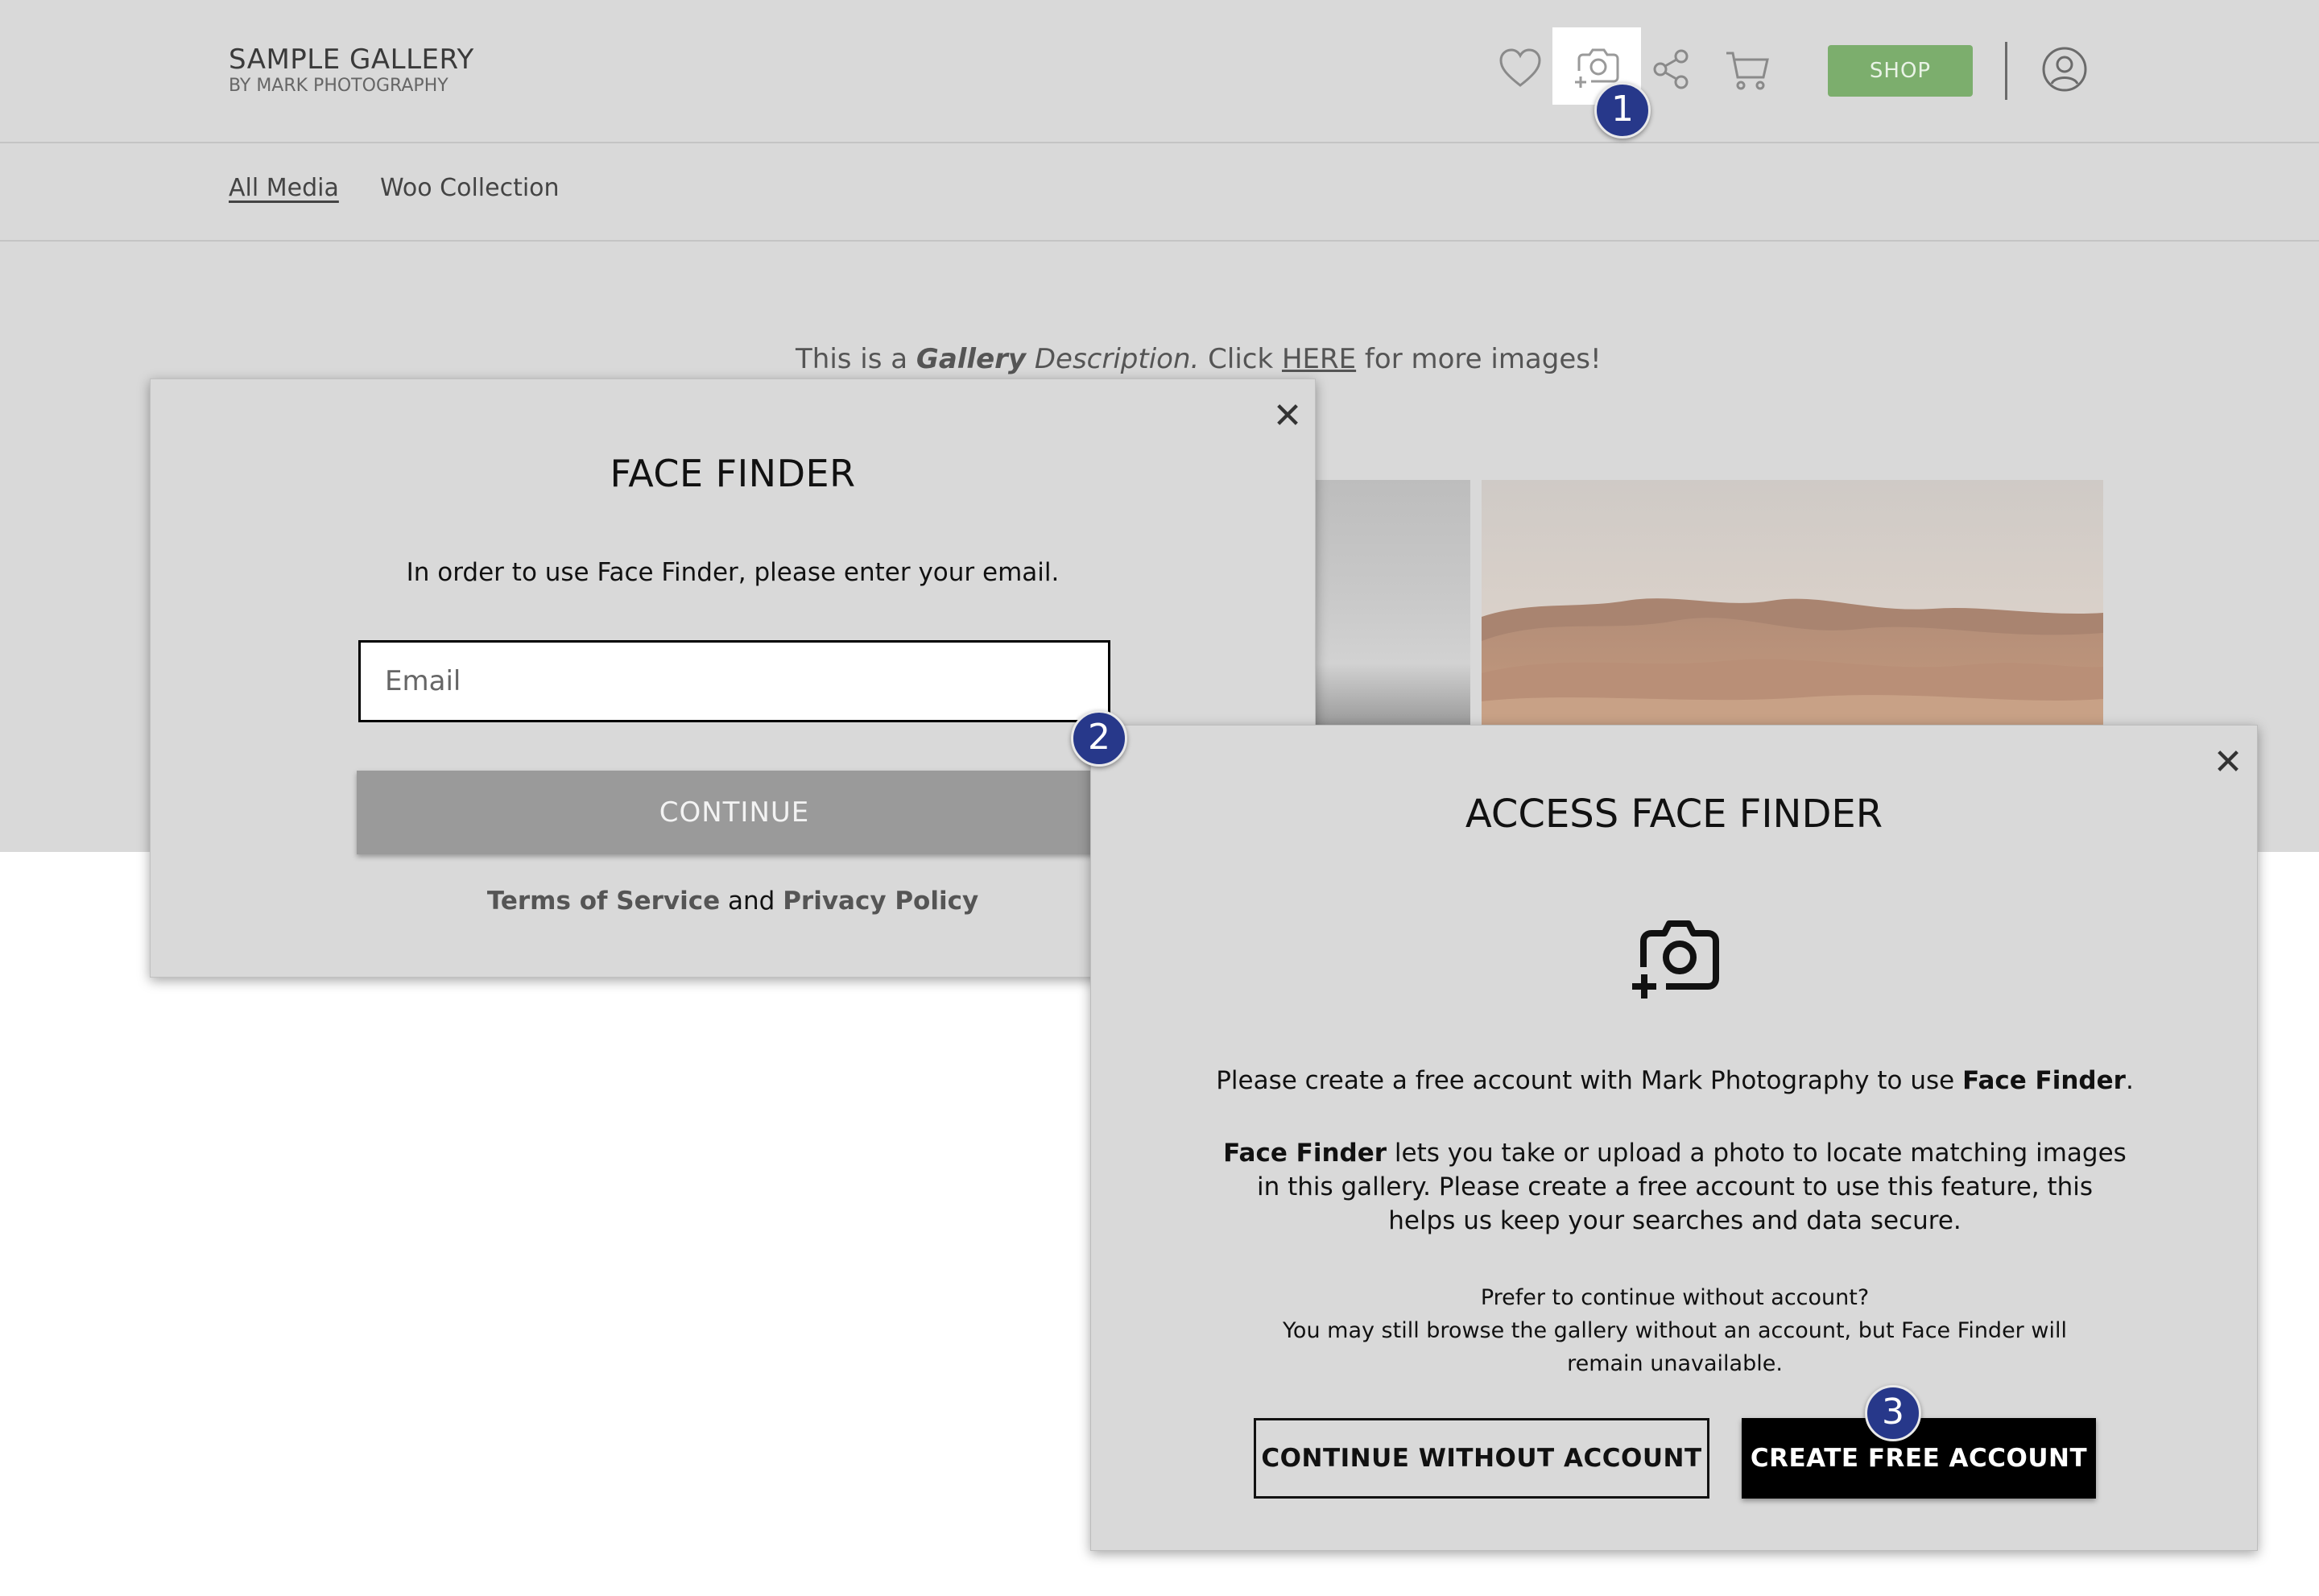 The width and height of the screenshot is (2319, 1596). I want to click on face-finder-camera-icon, so click(1677, 955).